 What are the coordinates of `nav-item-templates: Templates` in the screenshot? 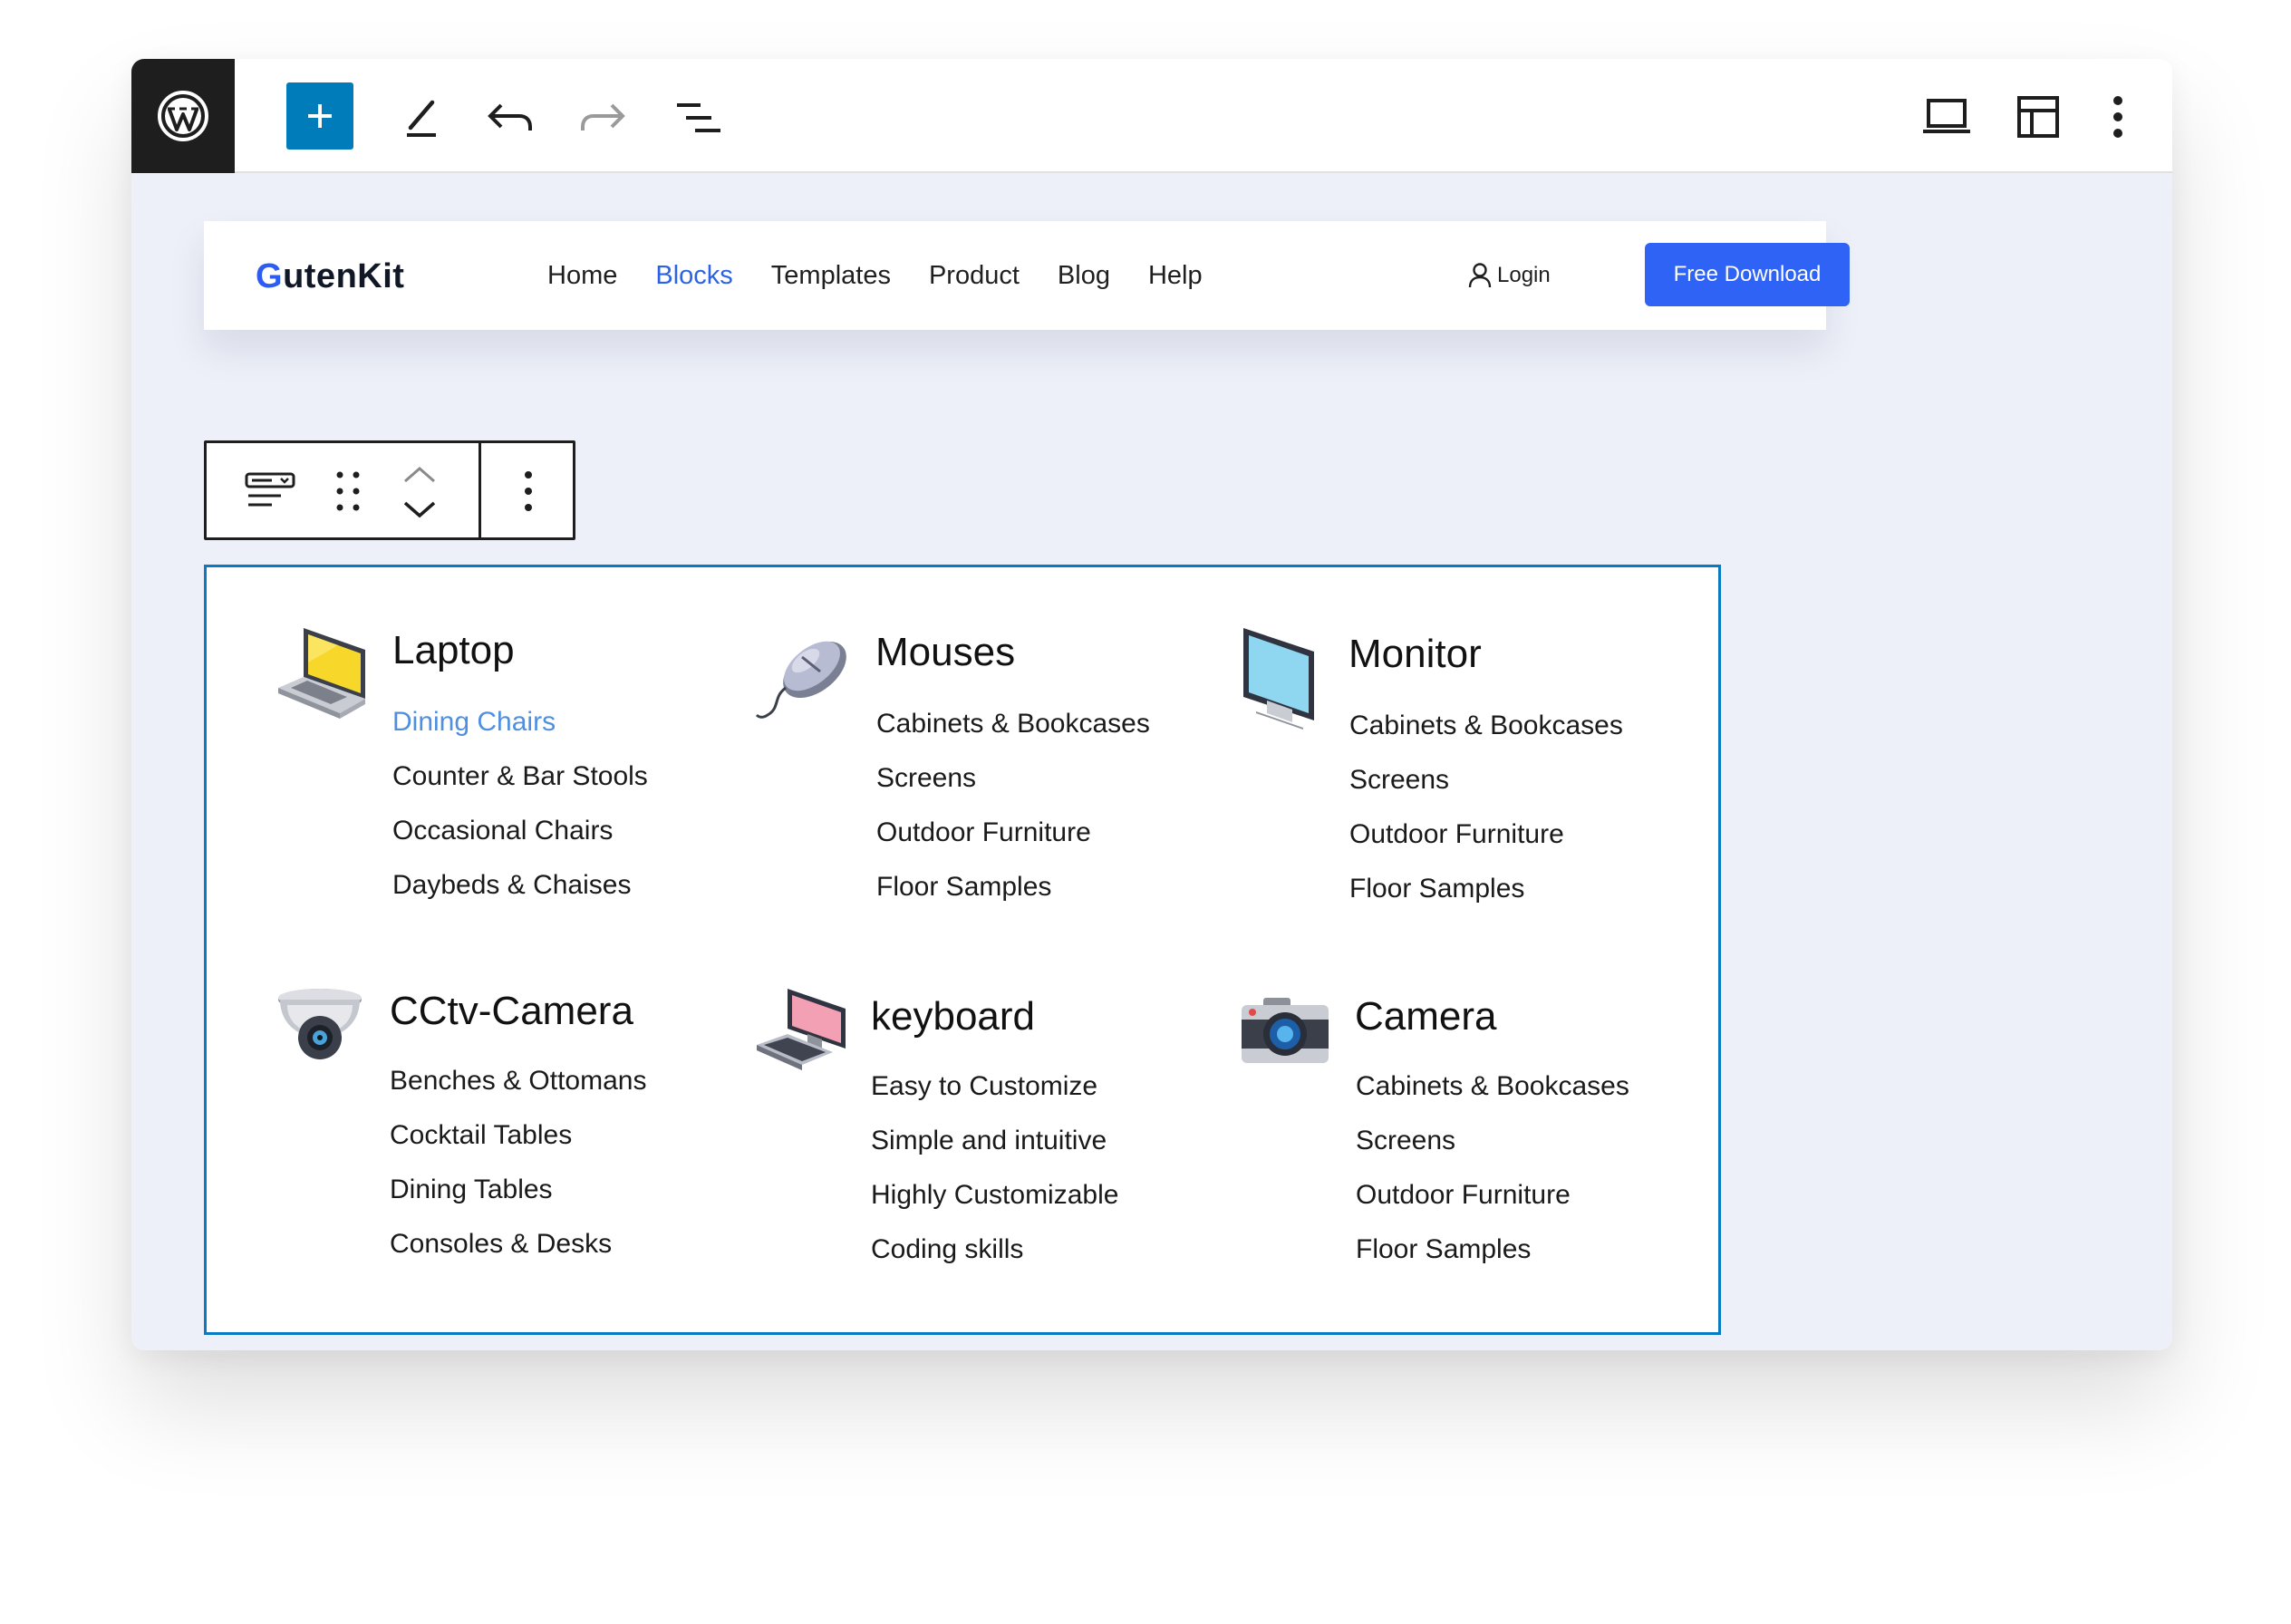 It's located at (831, 276).